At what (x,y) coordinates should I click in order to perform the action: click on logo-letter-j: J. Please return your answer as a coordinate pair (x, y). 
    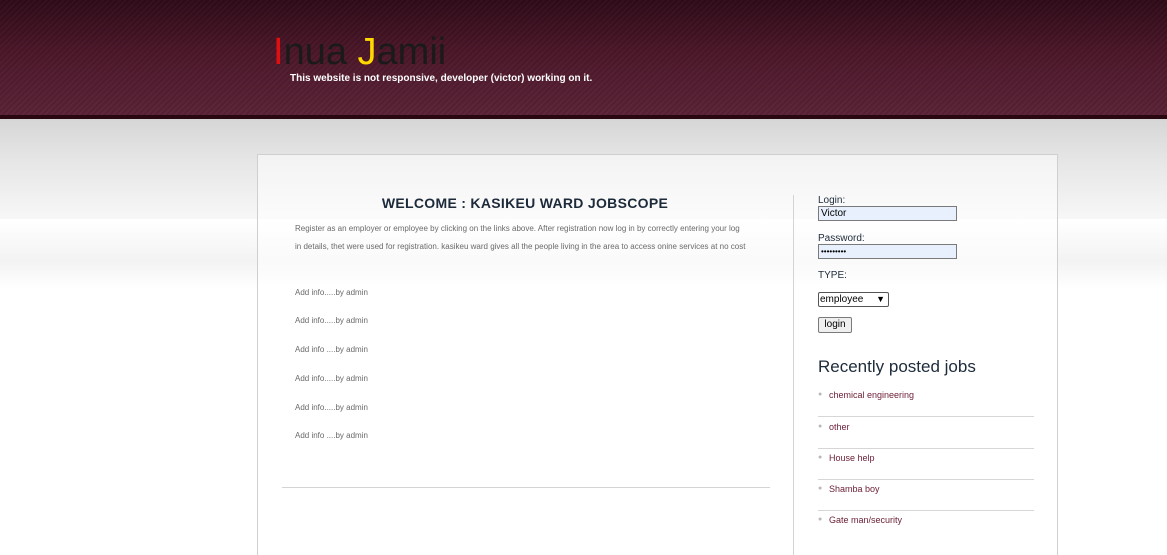
    Looking at the image, I should click on (367, 52).